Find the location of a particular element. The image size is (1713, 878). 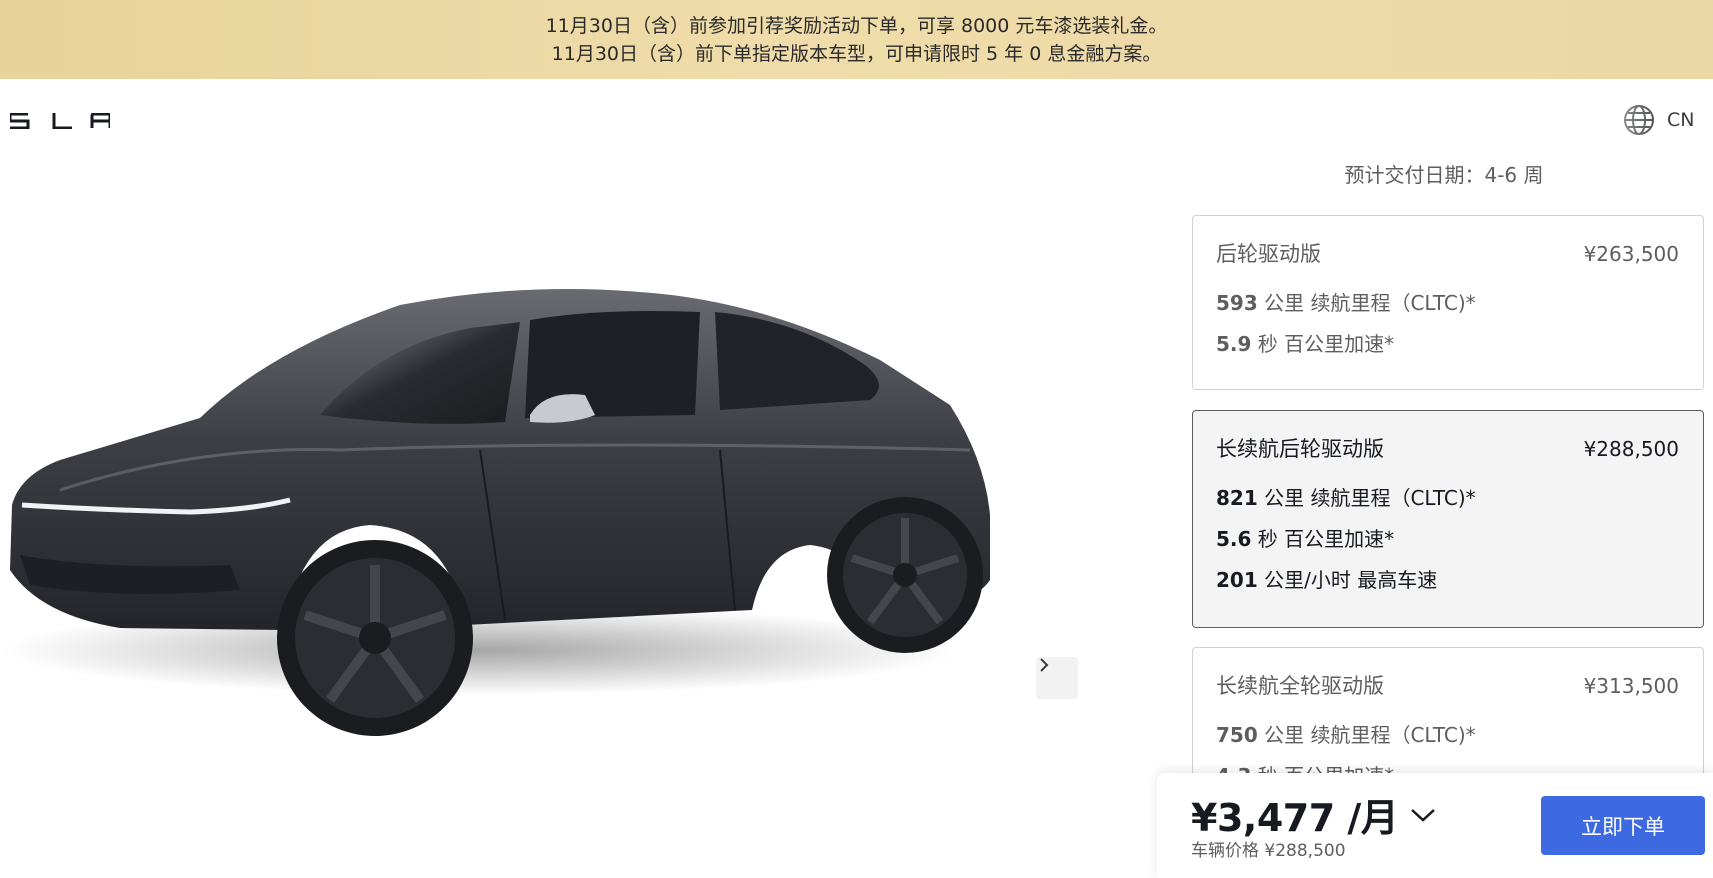

order-summary-bar: ¥3,477 /月 车辆价格 ¥288,500 立即下单 is located at coordinates (1435, 825).